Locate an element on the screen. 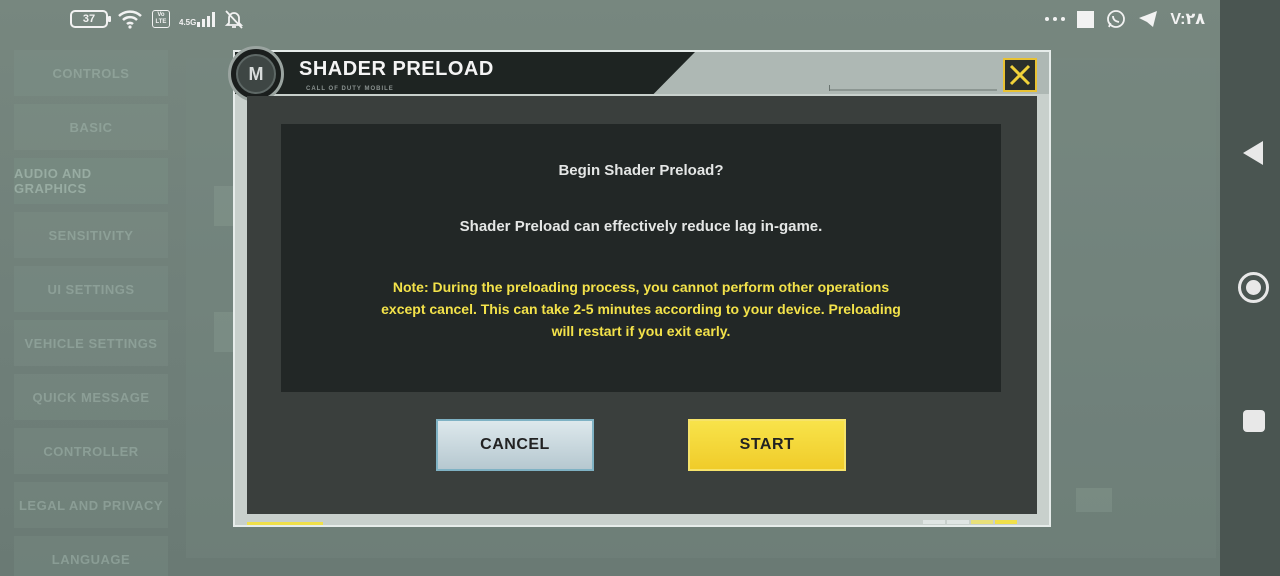  cancel-label: CANCEL is located at coordinates (515, 444).